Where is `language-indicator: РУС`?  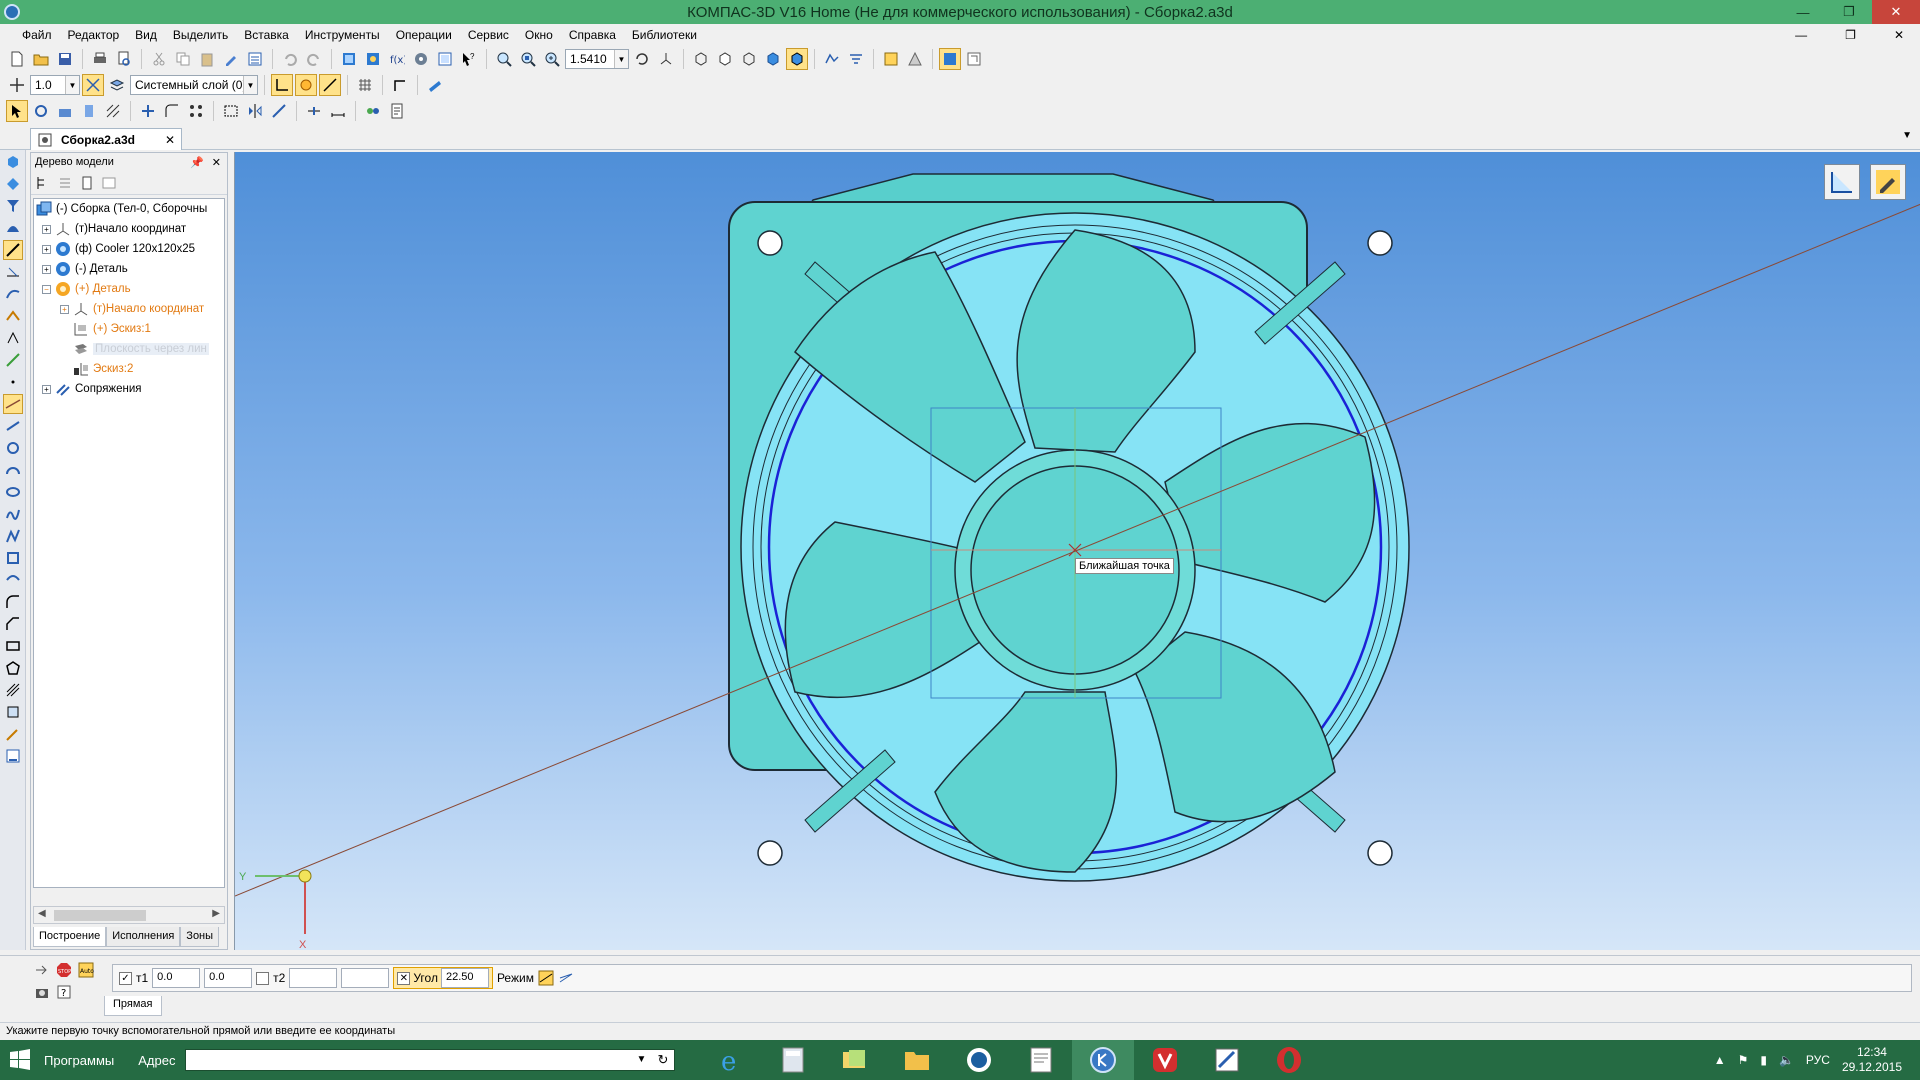
language-indicator: РУС is located at coordinates (1818, 1060).